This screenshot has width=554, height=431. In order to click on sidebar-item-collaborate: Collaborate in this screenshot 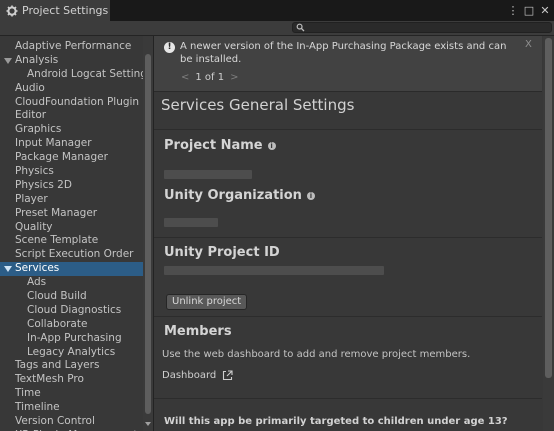, I will do `click(71, 325)`.